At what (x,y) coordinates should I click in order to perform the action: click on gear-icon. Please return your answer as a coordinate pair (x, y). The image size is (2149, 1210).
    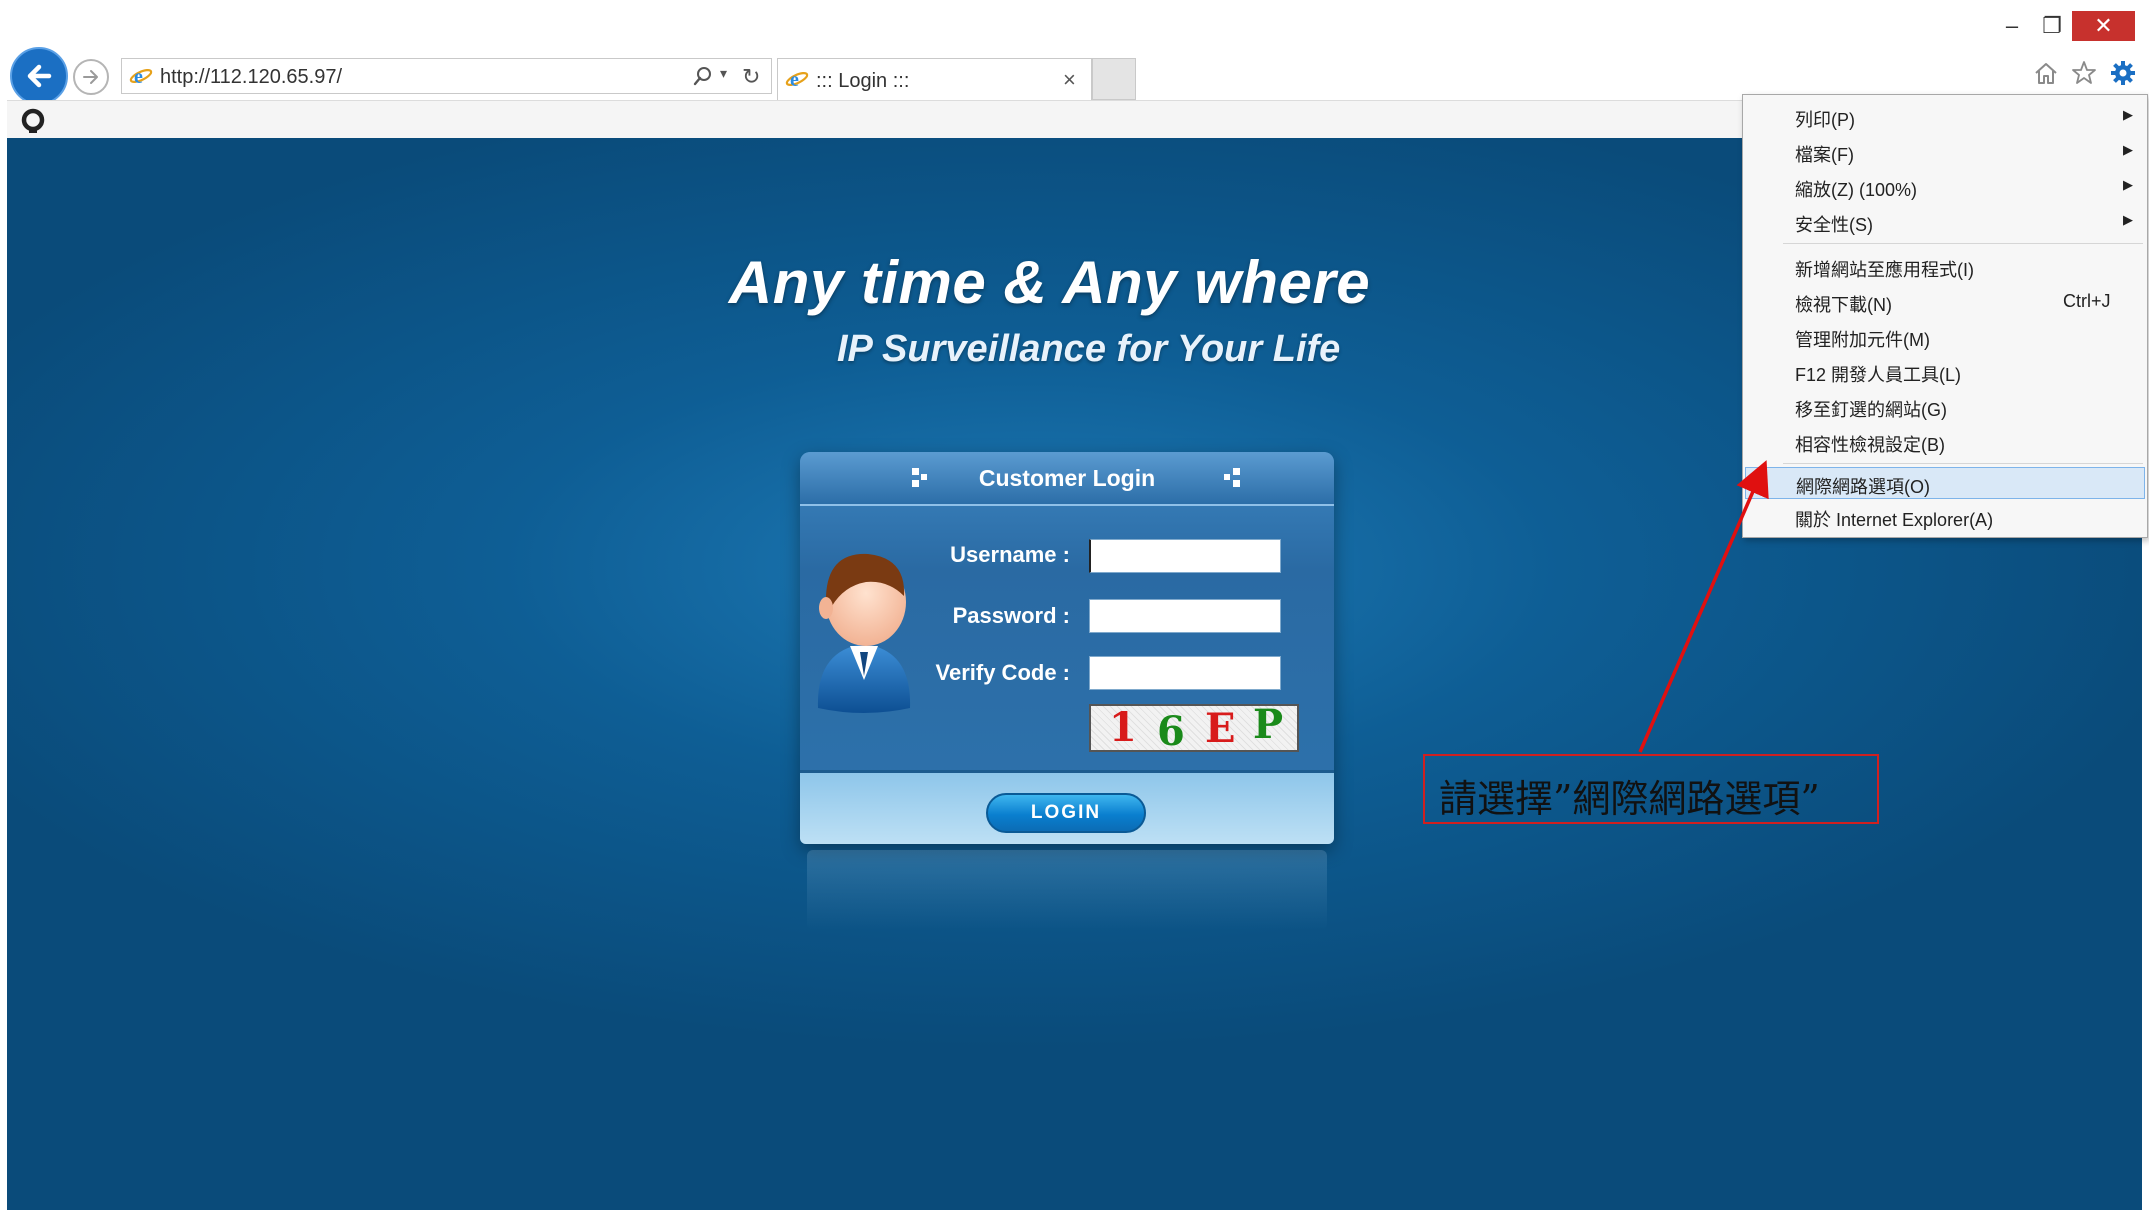
    Looking at the image, I should click on (2123, 73).